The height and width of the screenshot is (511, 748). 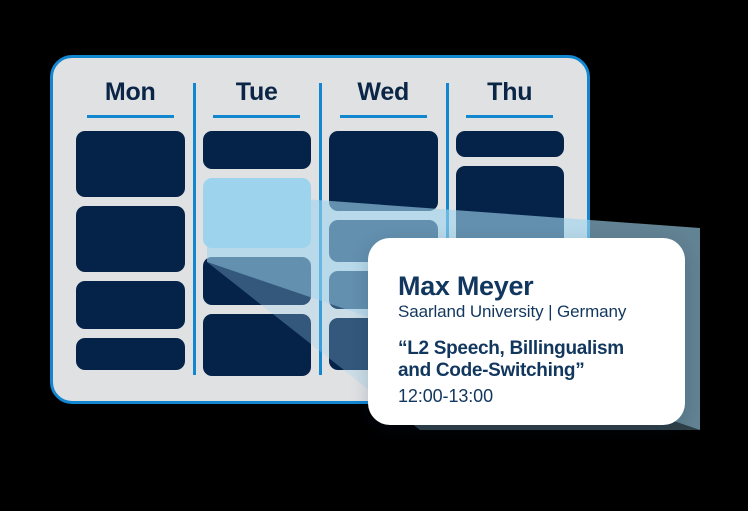 I want to click on speaker-affiliation: Saarland University | Germany, so click(x=512, y=312).